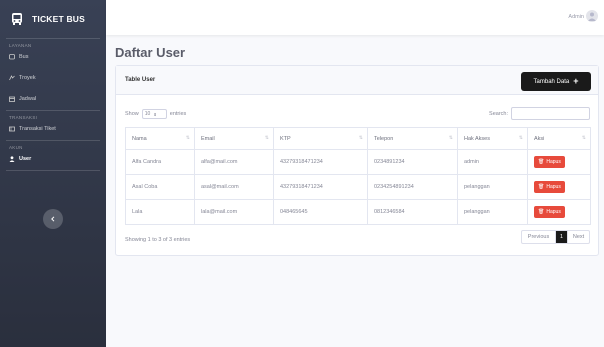 This screenshot has width=604, height=347. What do you see at coordinates (20, 45) in the screenshot?
I see `sidebar-heading-layanan: LAYANAN` at bounding box center [20, 45].